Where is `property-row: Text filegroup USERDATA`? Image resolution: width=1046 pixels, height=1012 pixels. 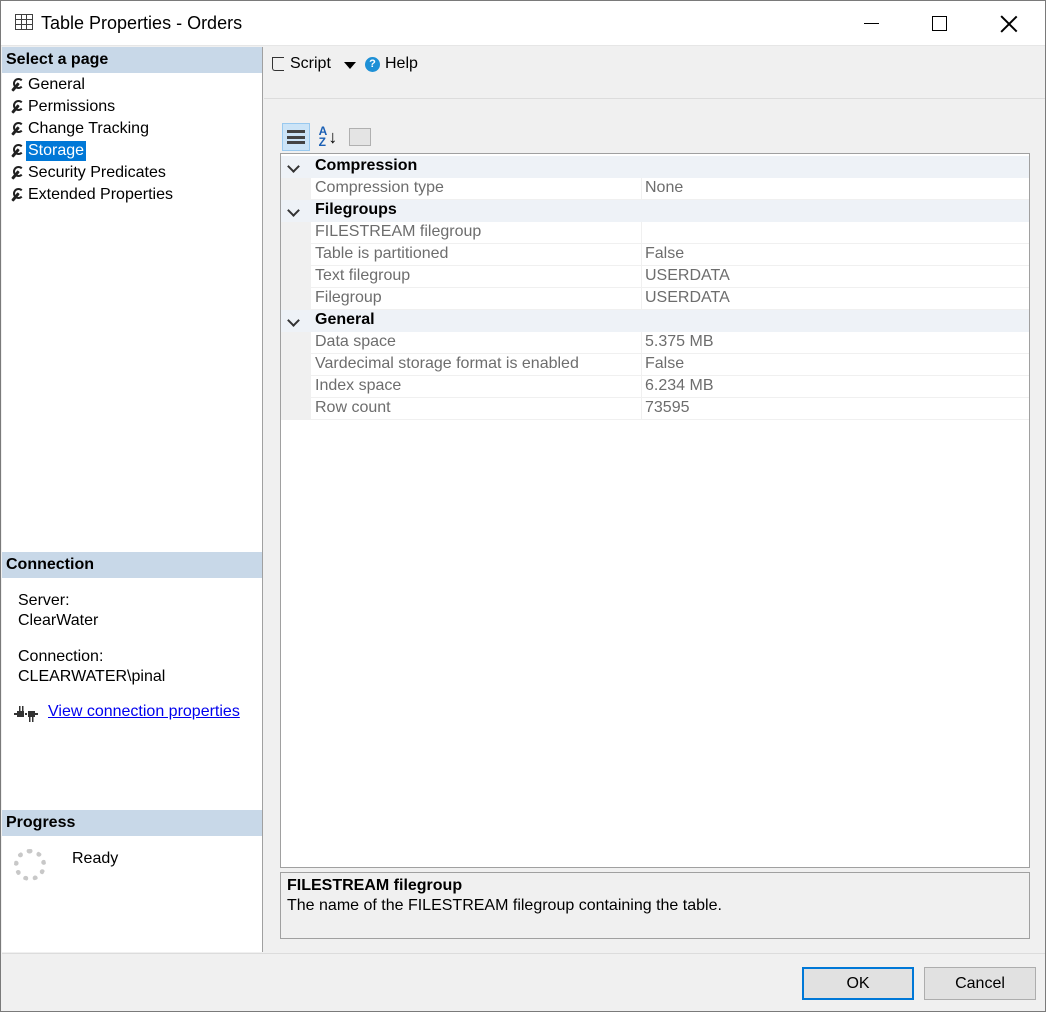
property-row: Text filegroup USERDATA is located at coordinates (655, 277).